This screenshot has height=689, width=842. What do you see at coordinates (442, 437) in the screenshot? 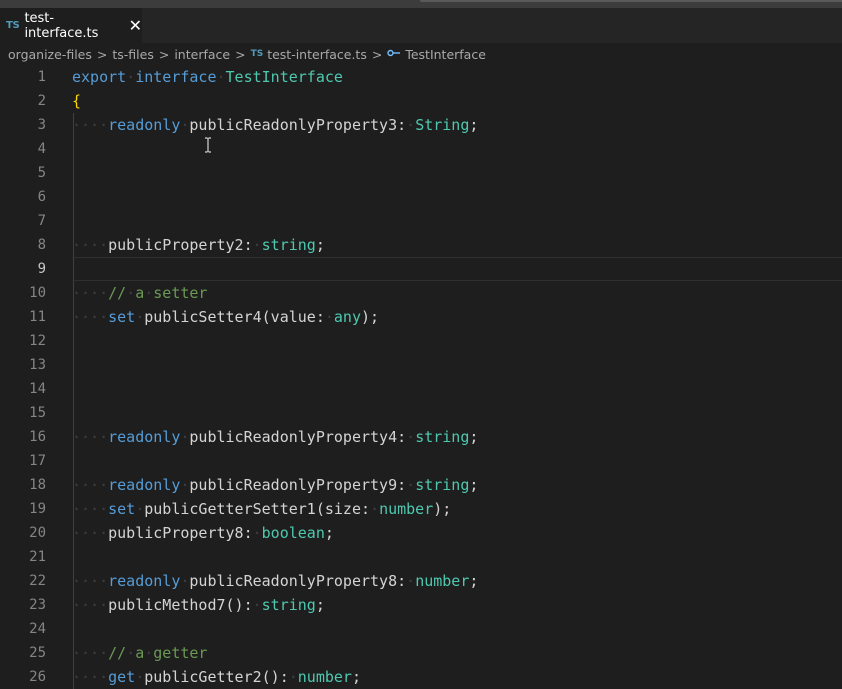
I see `code-token: string` at bounding box center [442, 437].